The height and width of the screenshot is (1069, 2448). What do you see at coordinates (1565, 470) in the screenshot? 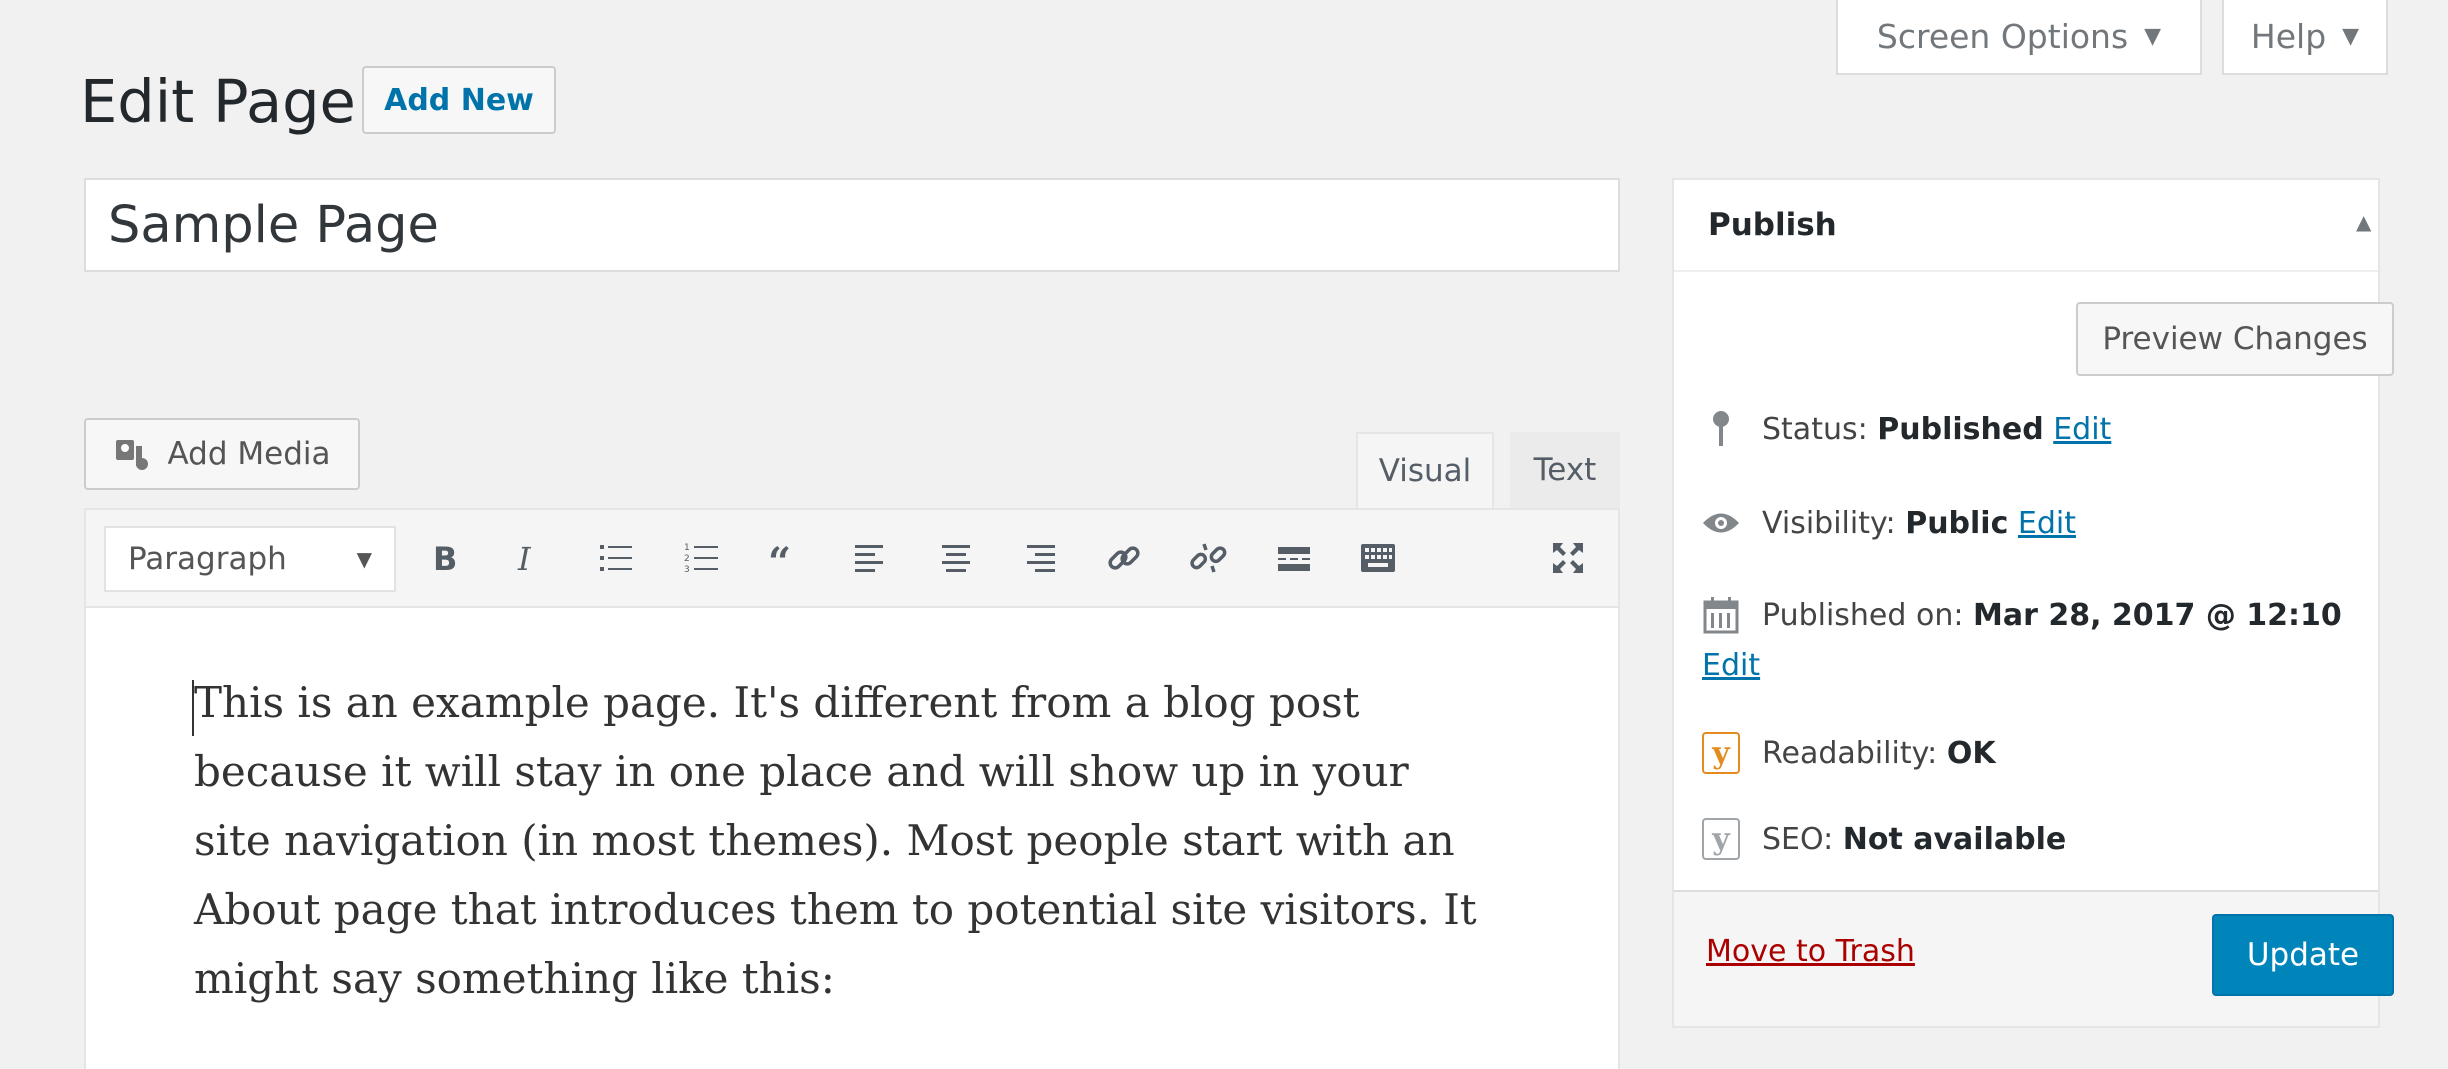
I see `tab-text: Text` at bounding box center [1565, 470].